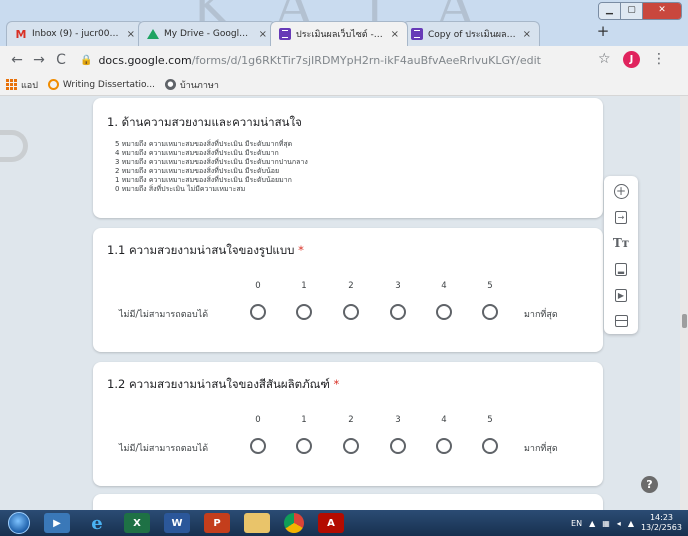  What do you see at coordinates (576, 523) in the screenshot?
I see `language-indicator: EN` at bounding box center [576, 523].